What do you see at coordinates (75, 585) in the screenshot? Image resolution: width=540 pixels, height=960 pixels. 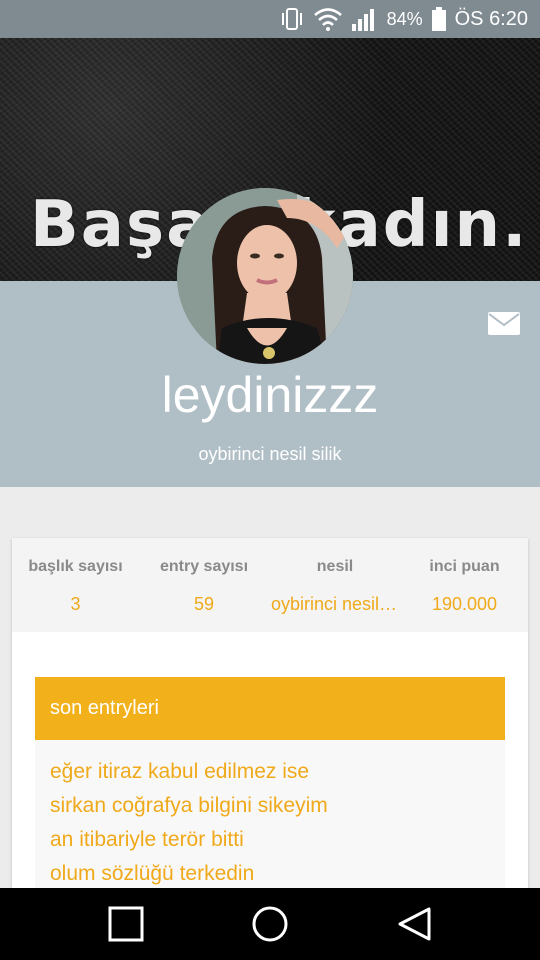 I see `stat-topic-count: başlık sayısı 3` at bounding box center [75, 585].